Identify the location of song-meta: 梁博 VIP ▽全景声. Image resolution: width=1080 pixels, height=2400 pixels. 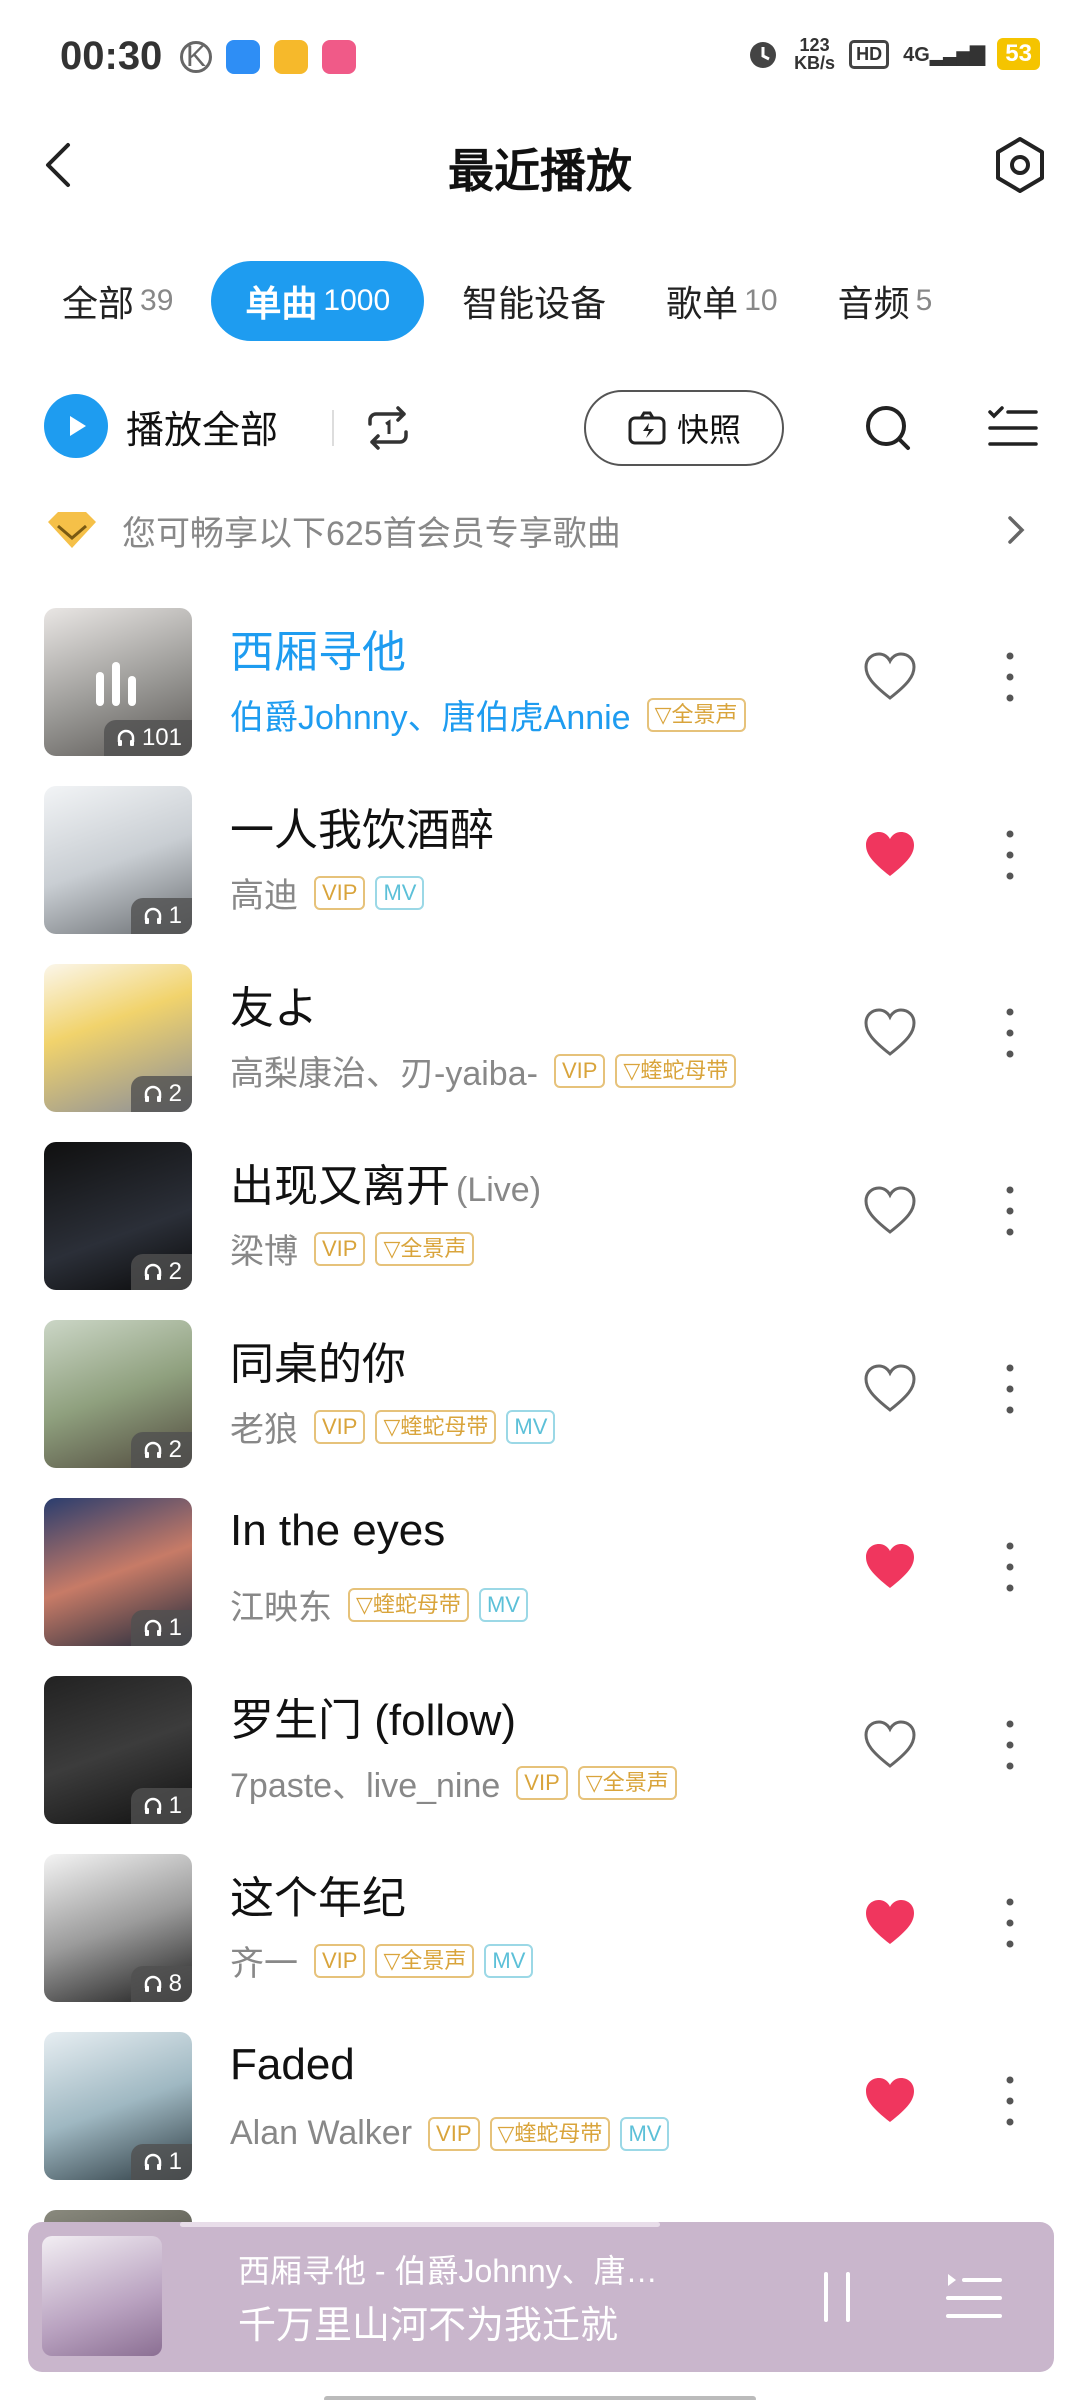
(352, 1248).